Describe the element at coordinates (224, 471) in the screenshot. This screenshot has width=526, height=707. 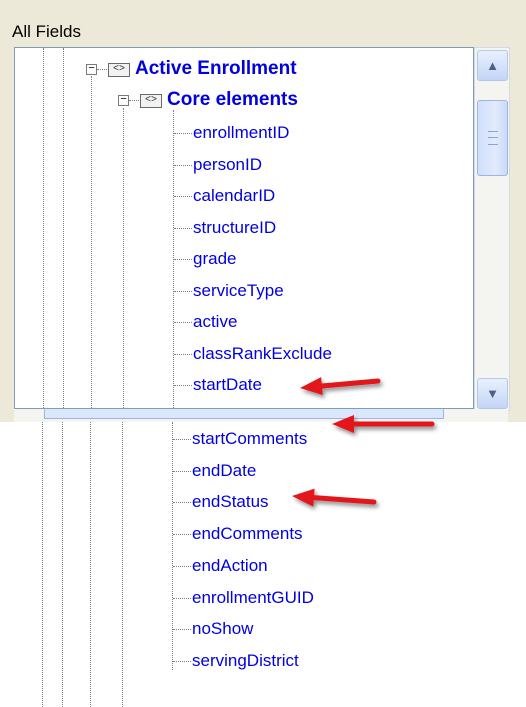
I see `tree-node-enddate: endDate` at that location.